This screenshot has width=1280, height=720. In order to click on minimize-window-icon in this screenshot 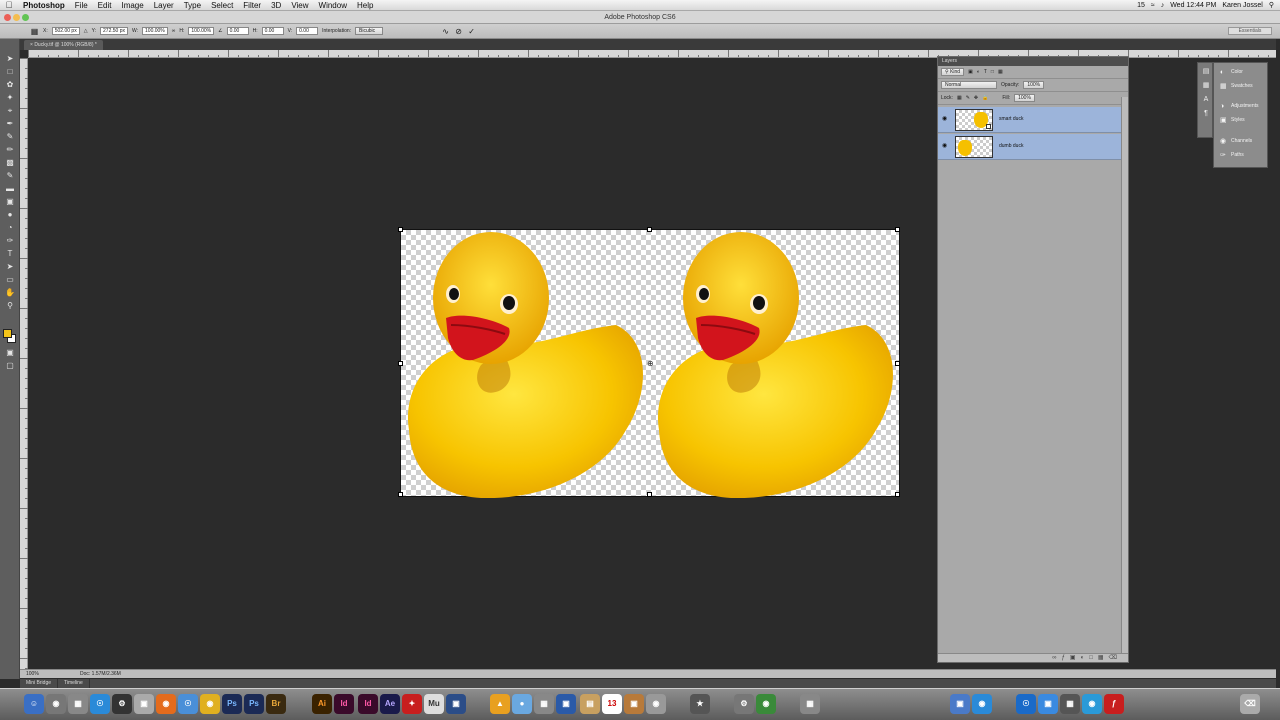, I will do `click(16, 17)`.